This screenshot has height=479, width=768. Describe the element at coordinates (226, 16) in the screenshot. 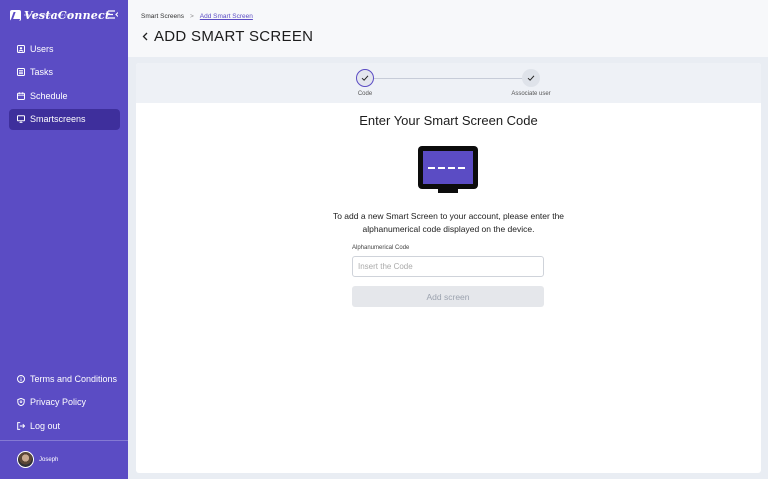

I see `breadcrumb-current: Add Smart Screen` at that location.